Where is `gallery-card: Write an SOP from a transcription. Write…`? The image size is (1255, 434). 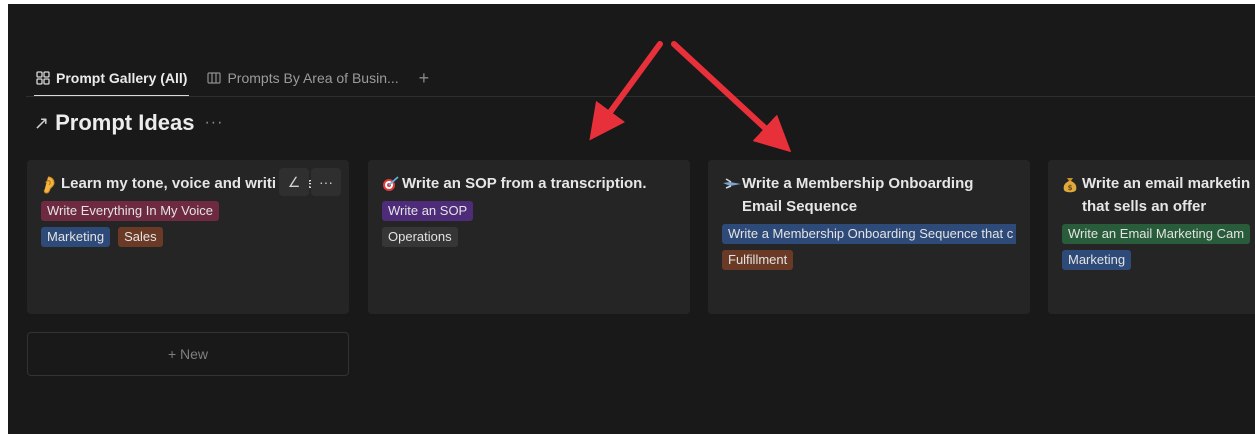 gallery-card: Write an SOP from a transcription. Write… is located at coordinates (529, 237).